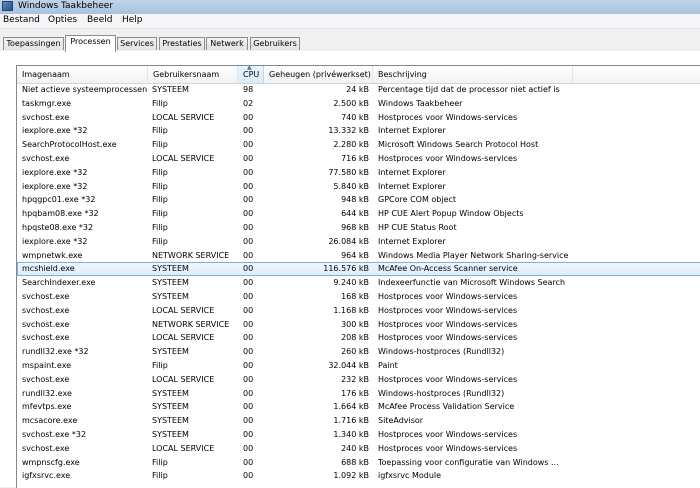  What do you see at coordinates (55, 352) in the screenshot?
I see `process-name-cell: rundll32.exe *32` at bounding box center [55, 352].